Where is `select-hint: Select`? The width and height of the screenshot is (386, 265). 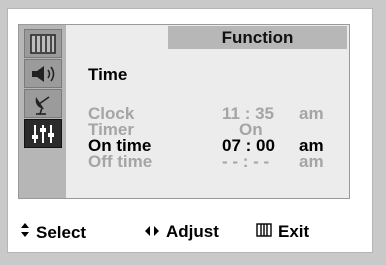 select-hint: Select is located at coordinates (53, 232).